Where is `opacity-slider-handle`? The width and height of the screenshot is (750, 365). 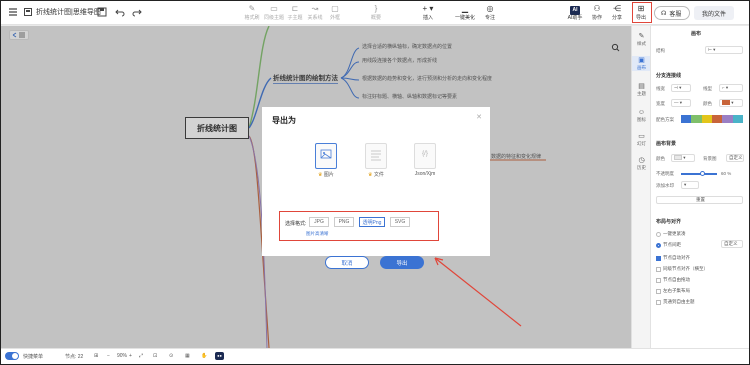 opacity-slider-handle is located at coordinates (702, 173).